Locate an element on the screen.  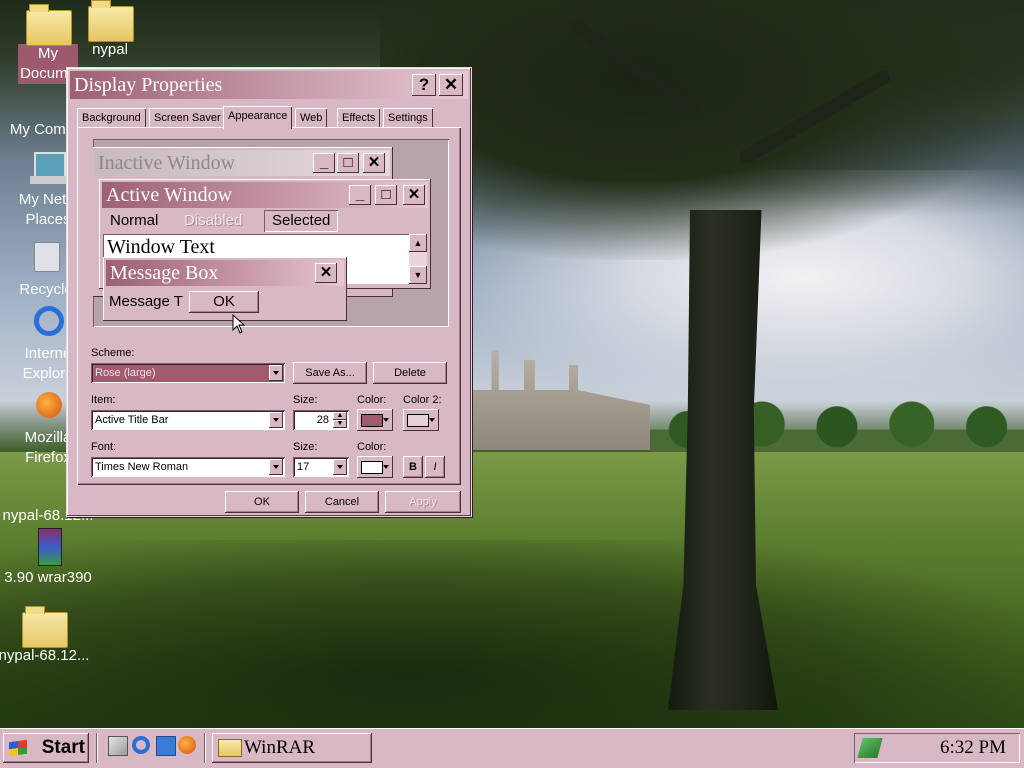
font-size-label: Size: is located at coordinates (305, 447).